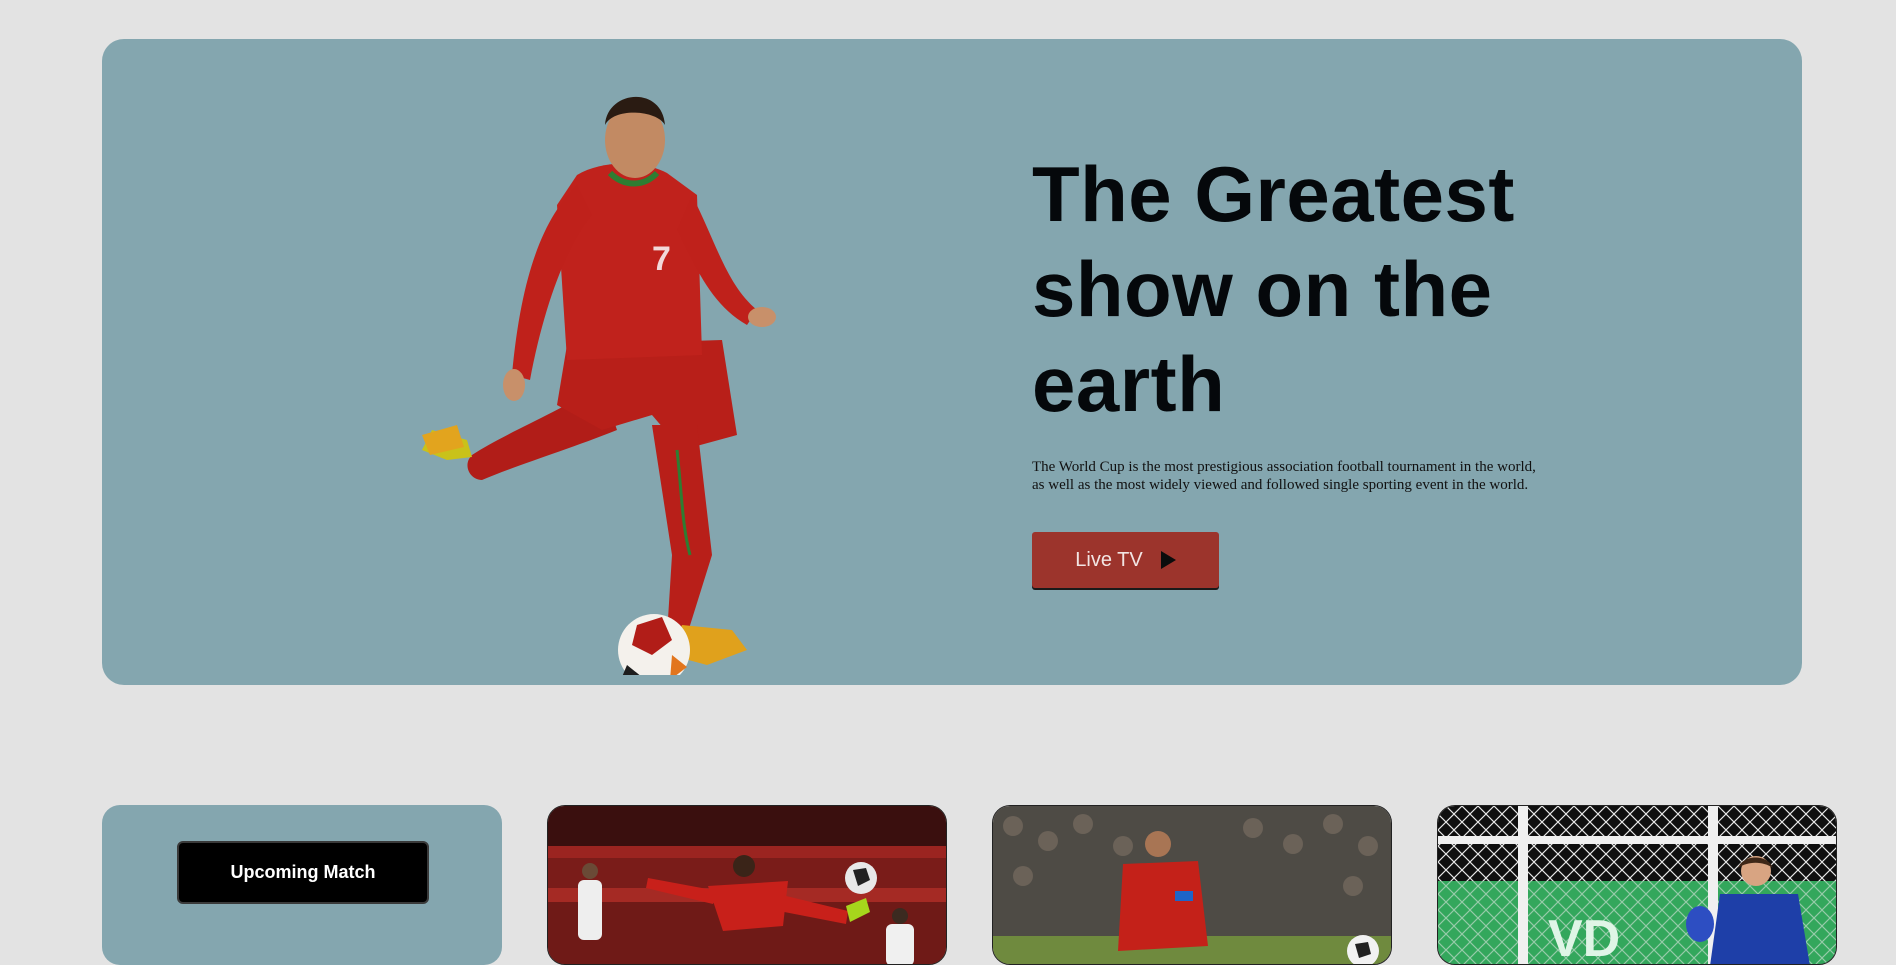  I want to click on player-illustration: 7, so click(599, 385).